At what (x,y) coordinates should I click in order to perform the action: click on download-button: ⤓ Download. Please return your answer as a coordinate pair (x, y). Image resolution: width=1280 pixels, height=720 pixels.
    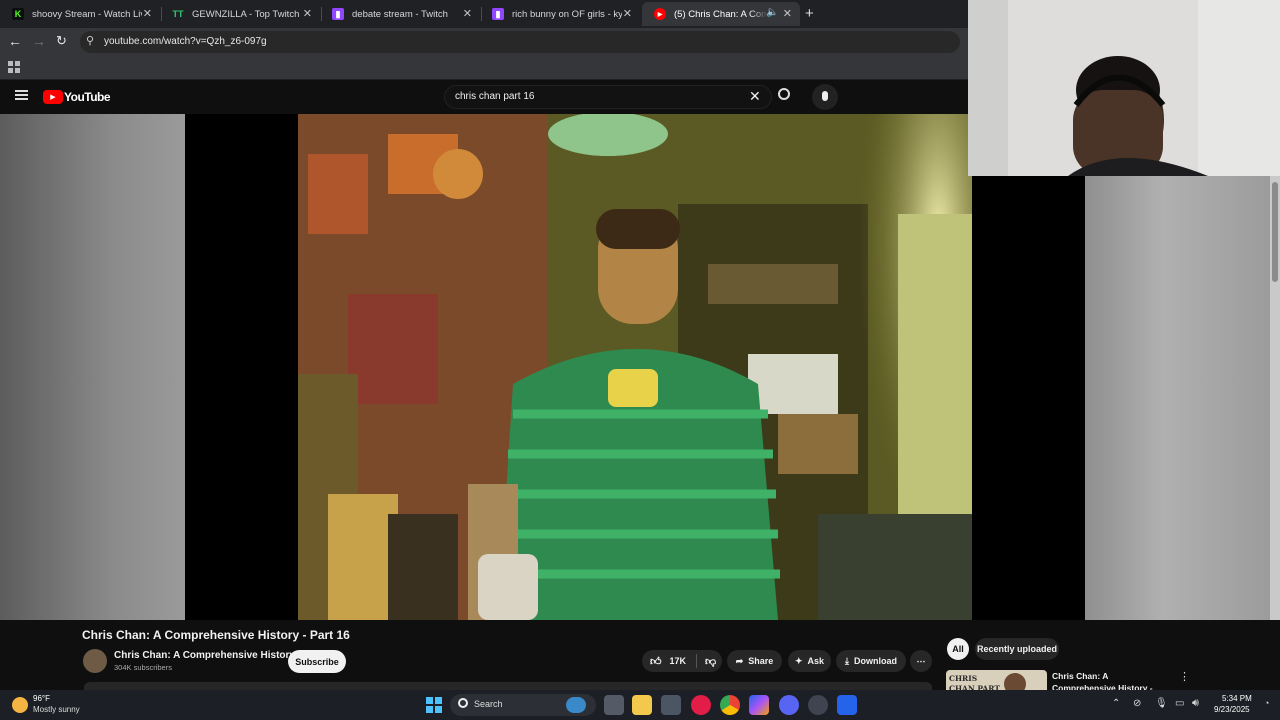
    Looking at the image, I should click on (871, 661).